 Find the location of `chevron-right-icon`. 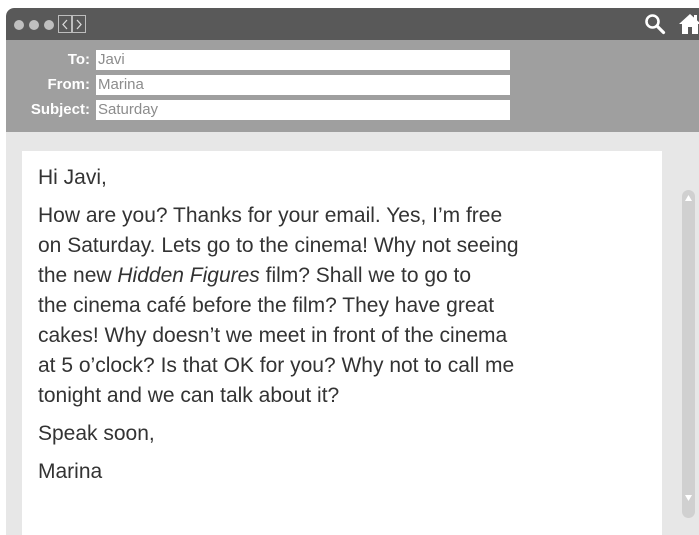

chevron-right-icon is located at coordinates (79, 24).